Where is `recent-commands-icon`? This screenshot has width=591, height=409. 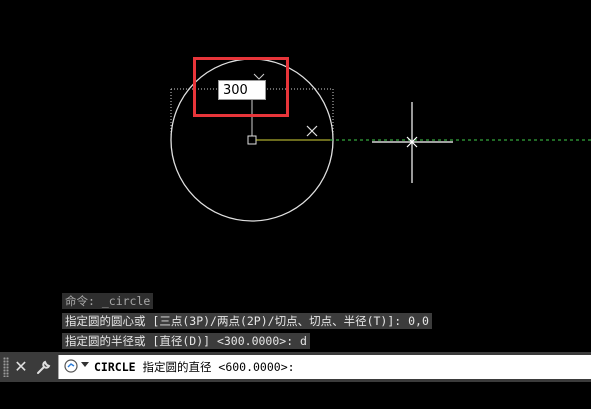 recent-commands-icon is located at coordinates (71, 366).